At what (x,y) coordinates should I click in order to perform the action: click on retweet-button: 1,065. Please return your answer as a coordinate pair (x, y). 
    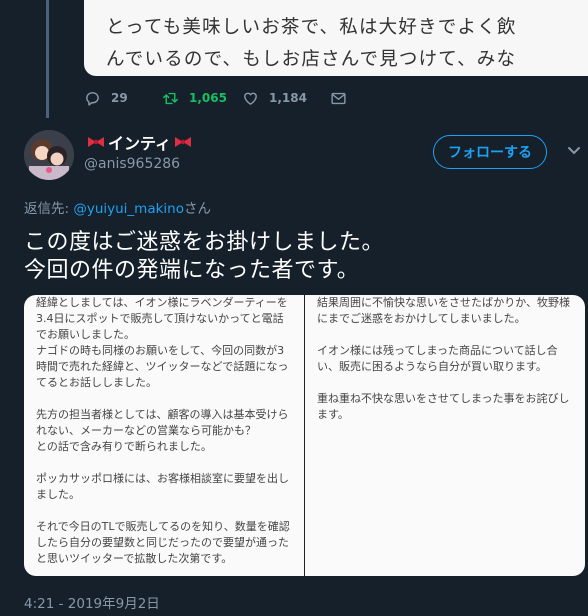
    Looking at the image, I should click on (202, 98).